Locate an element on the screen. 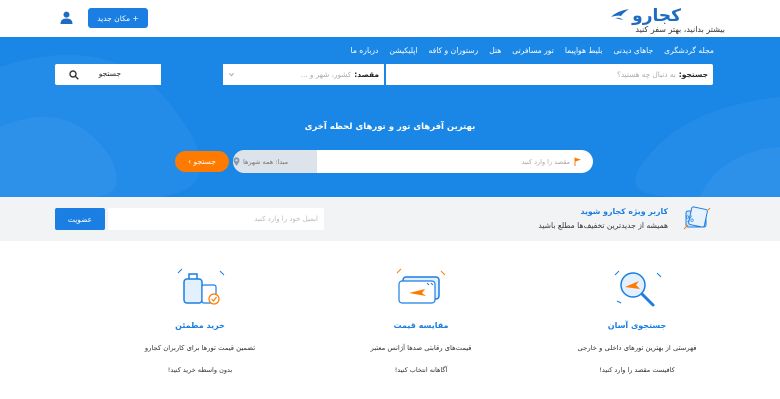 The image size is (780, 399). nav-item-restaurants: رستوران و کافه is located at coordinates (454, 50).